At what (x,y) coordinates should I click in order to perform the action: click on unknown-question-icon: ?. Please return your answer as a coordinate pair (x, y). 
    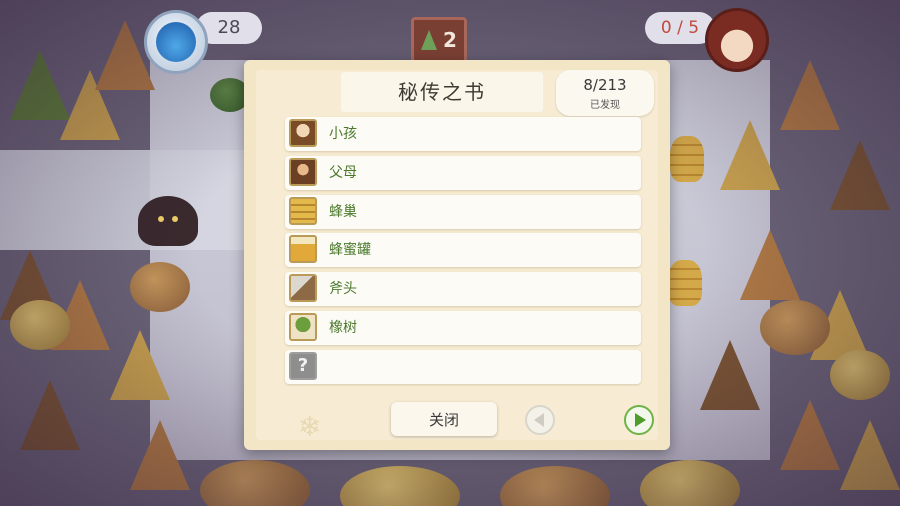
    Looking at the image, I should click on (303, 365).